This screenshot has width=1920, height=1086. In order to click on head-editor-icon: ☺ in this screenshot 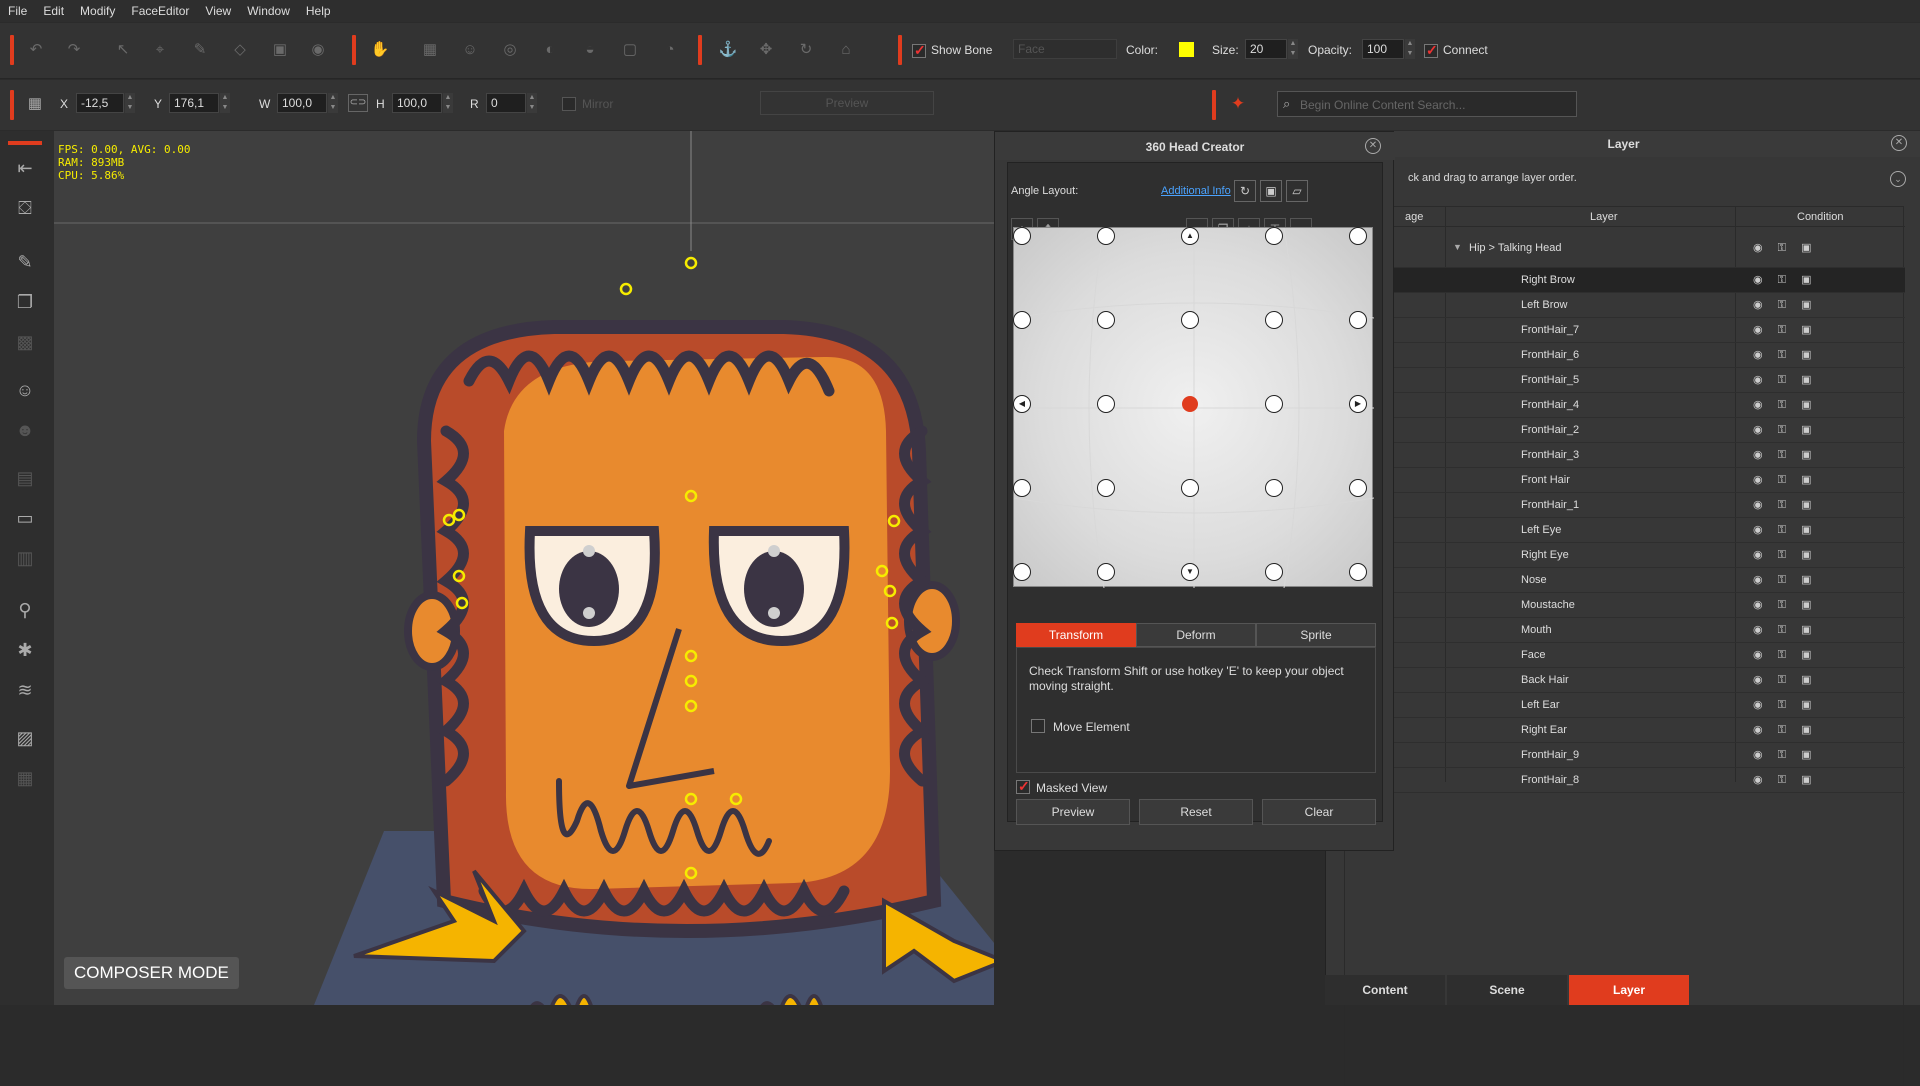, I will do `click(25, 390)`.